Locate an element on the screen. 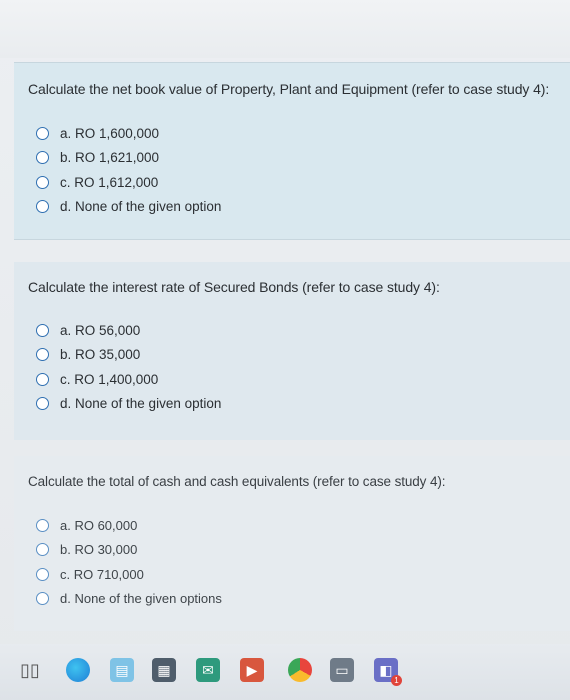 This screenshot has height=700, width=570. answer-label: b. RO 35,000 is located at coordinates (100, 355).